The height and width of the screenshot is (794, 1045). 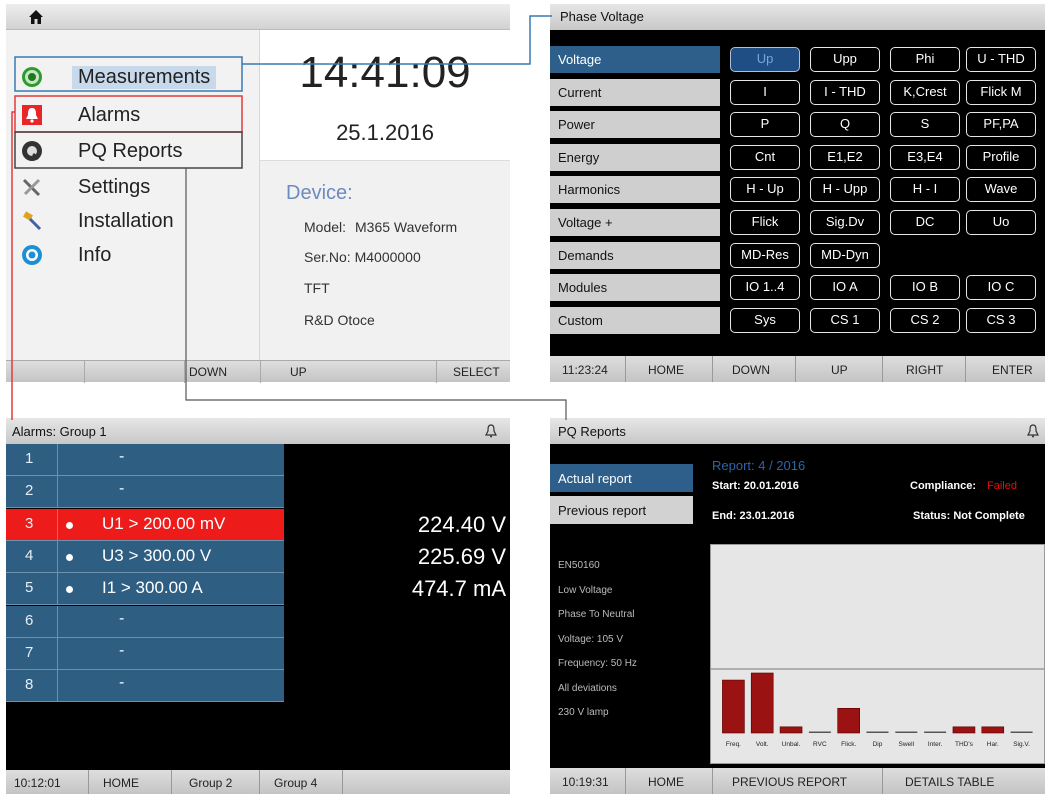 I want to click on measure-button: I - THD, so click(x=845, y=92).